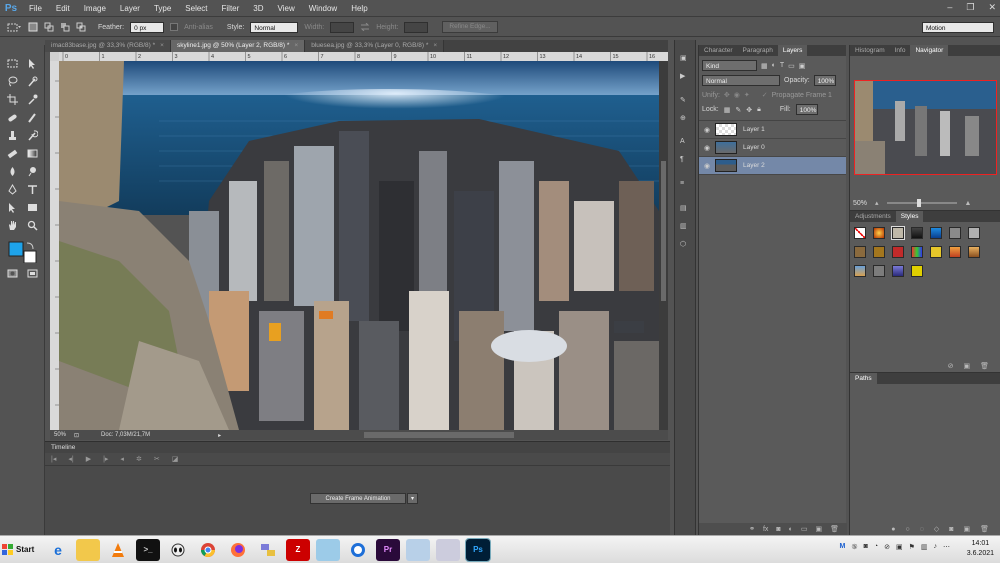  Describe the element at coordinates (375, 46) in the screenshot. I see `doc-tab-bluesea: bluesea.jpg @ 33,3% (Layer 0, RGB/8) * ×` at that location.